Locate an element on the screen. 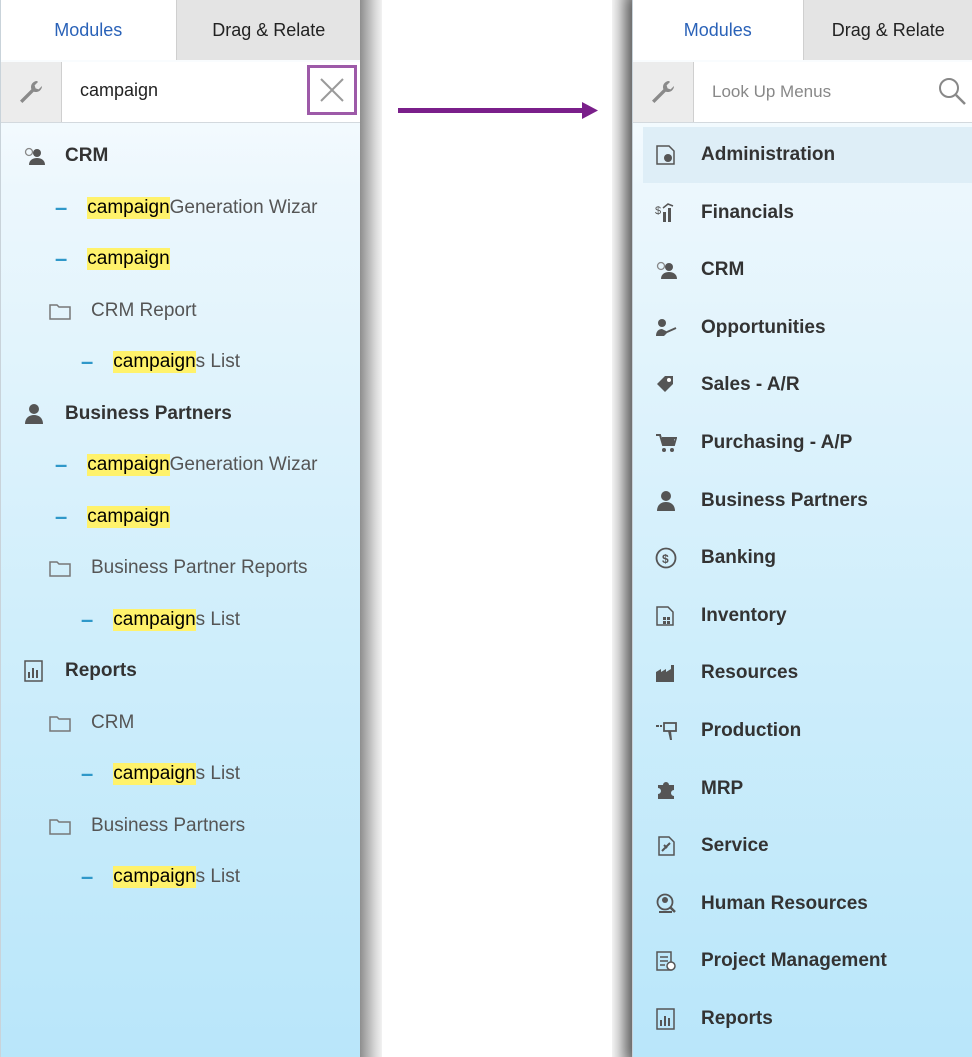 This screenshot has width=972, height=1057. module-item-purchasing-a-p: Purchasing - A/P is located at coordinates (807, 443).